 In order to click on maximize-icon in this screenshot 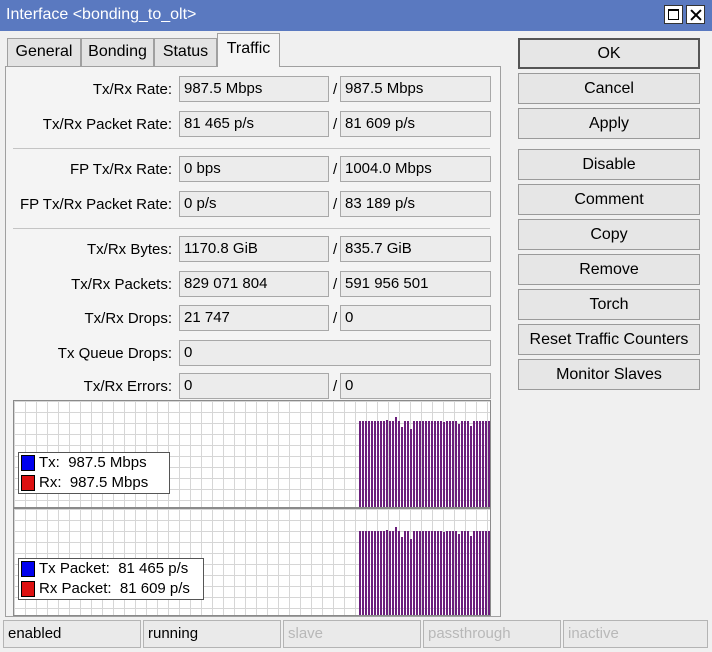, I will do `click(673, 14)`.